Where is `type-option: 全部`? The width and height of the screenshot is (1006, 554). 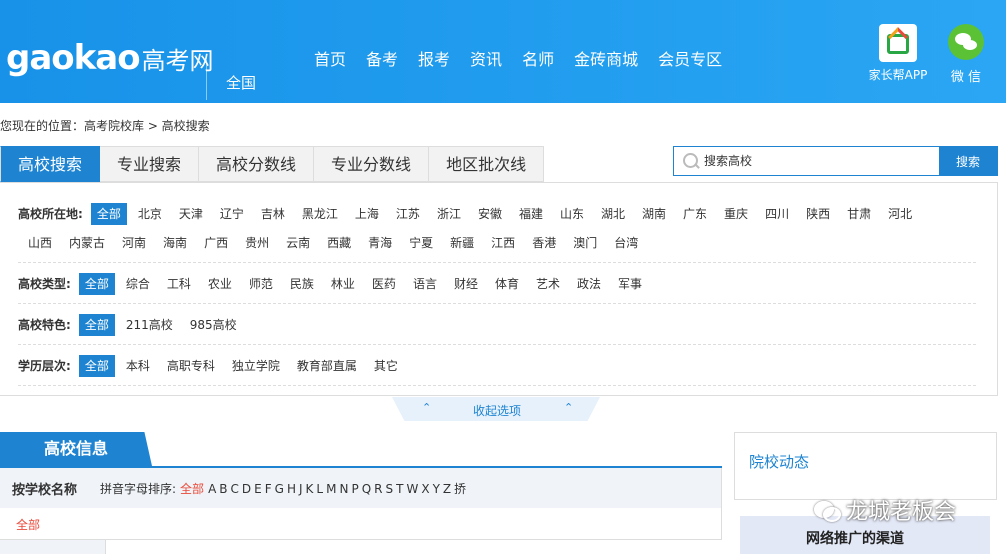 type-option: 全部 is located at coordinates (96, 284).